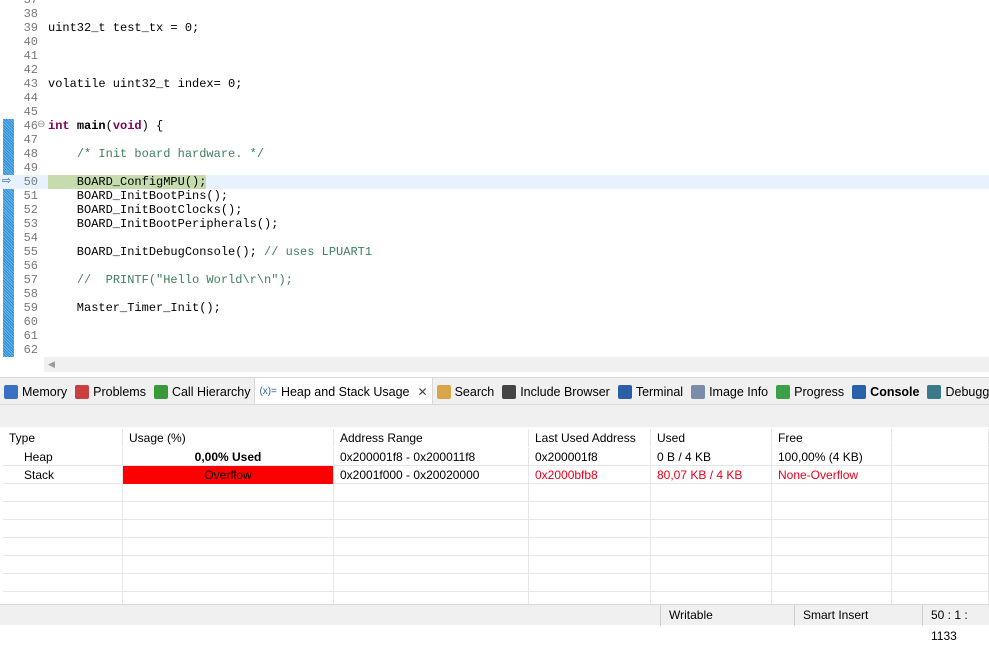 This screenshot has height=647, width=989. I want to click on code-text: BOARD_InitBootPins();, so click(138, 196).